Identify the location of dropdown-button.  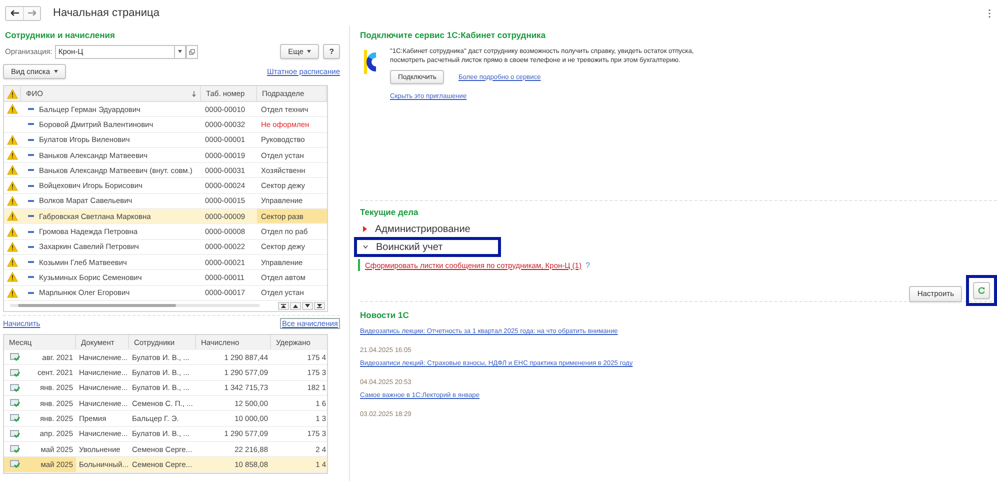
(180, 51).